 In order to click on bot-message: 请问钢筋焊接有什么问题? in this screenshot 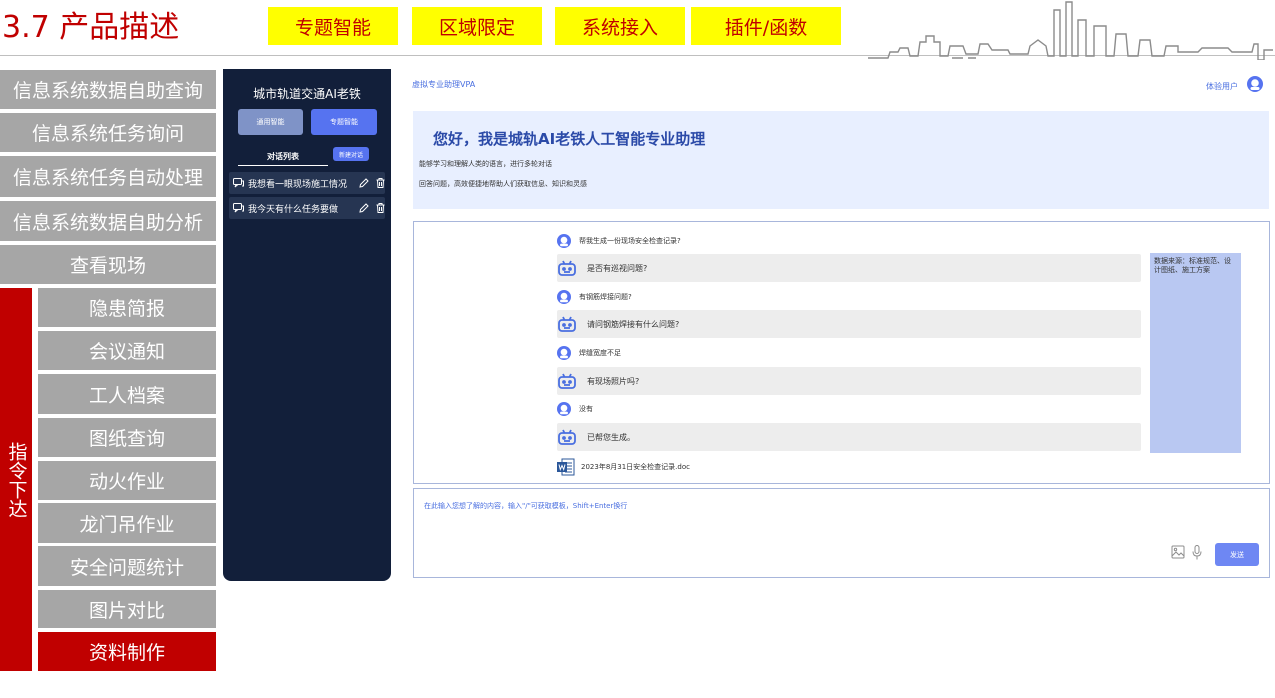, I will do `click(849, 324)`.